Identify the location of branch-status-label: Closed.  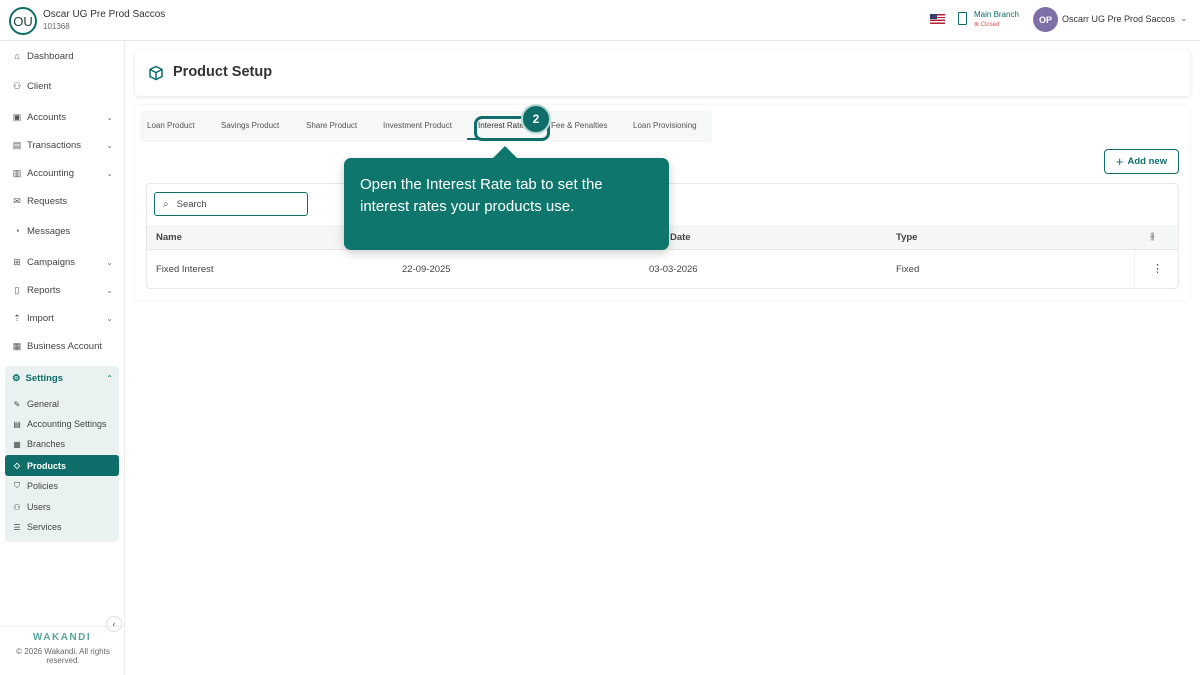
(990, 25).